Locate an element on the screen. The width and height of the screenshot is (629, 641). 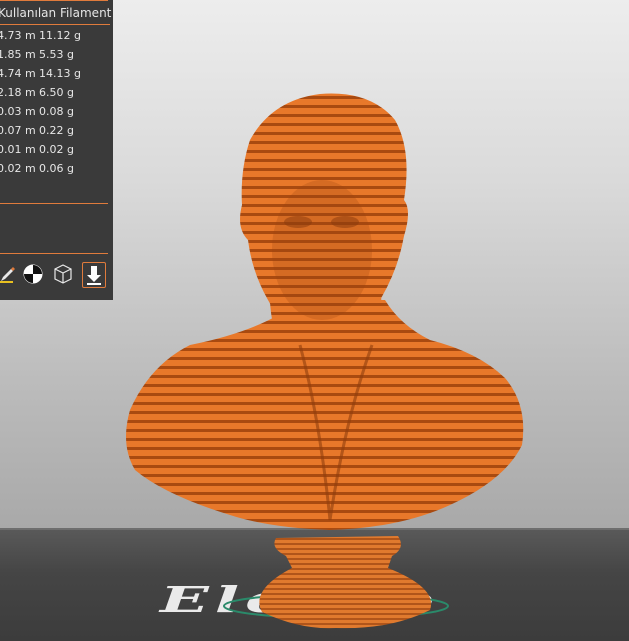
filament-weight: 0.22 g is located at coordinates (56, 130).